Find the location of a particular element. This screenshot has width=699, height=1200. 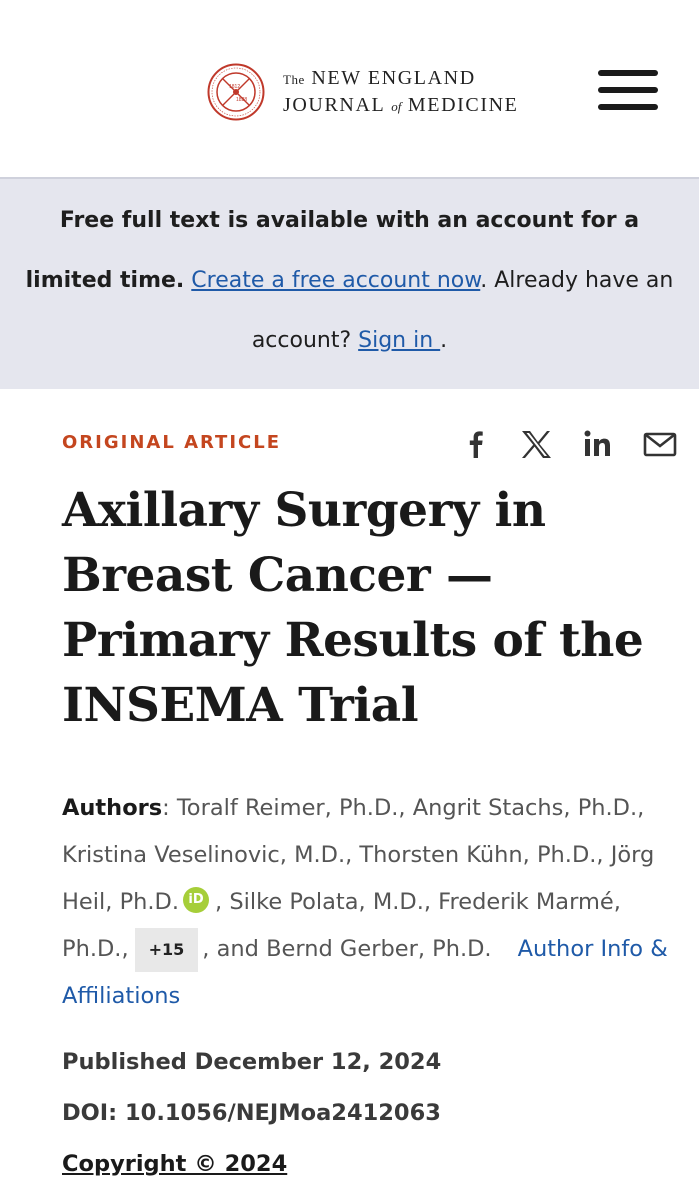

more-authors-button: +15 is located at coordinates (166, 949).